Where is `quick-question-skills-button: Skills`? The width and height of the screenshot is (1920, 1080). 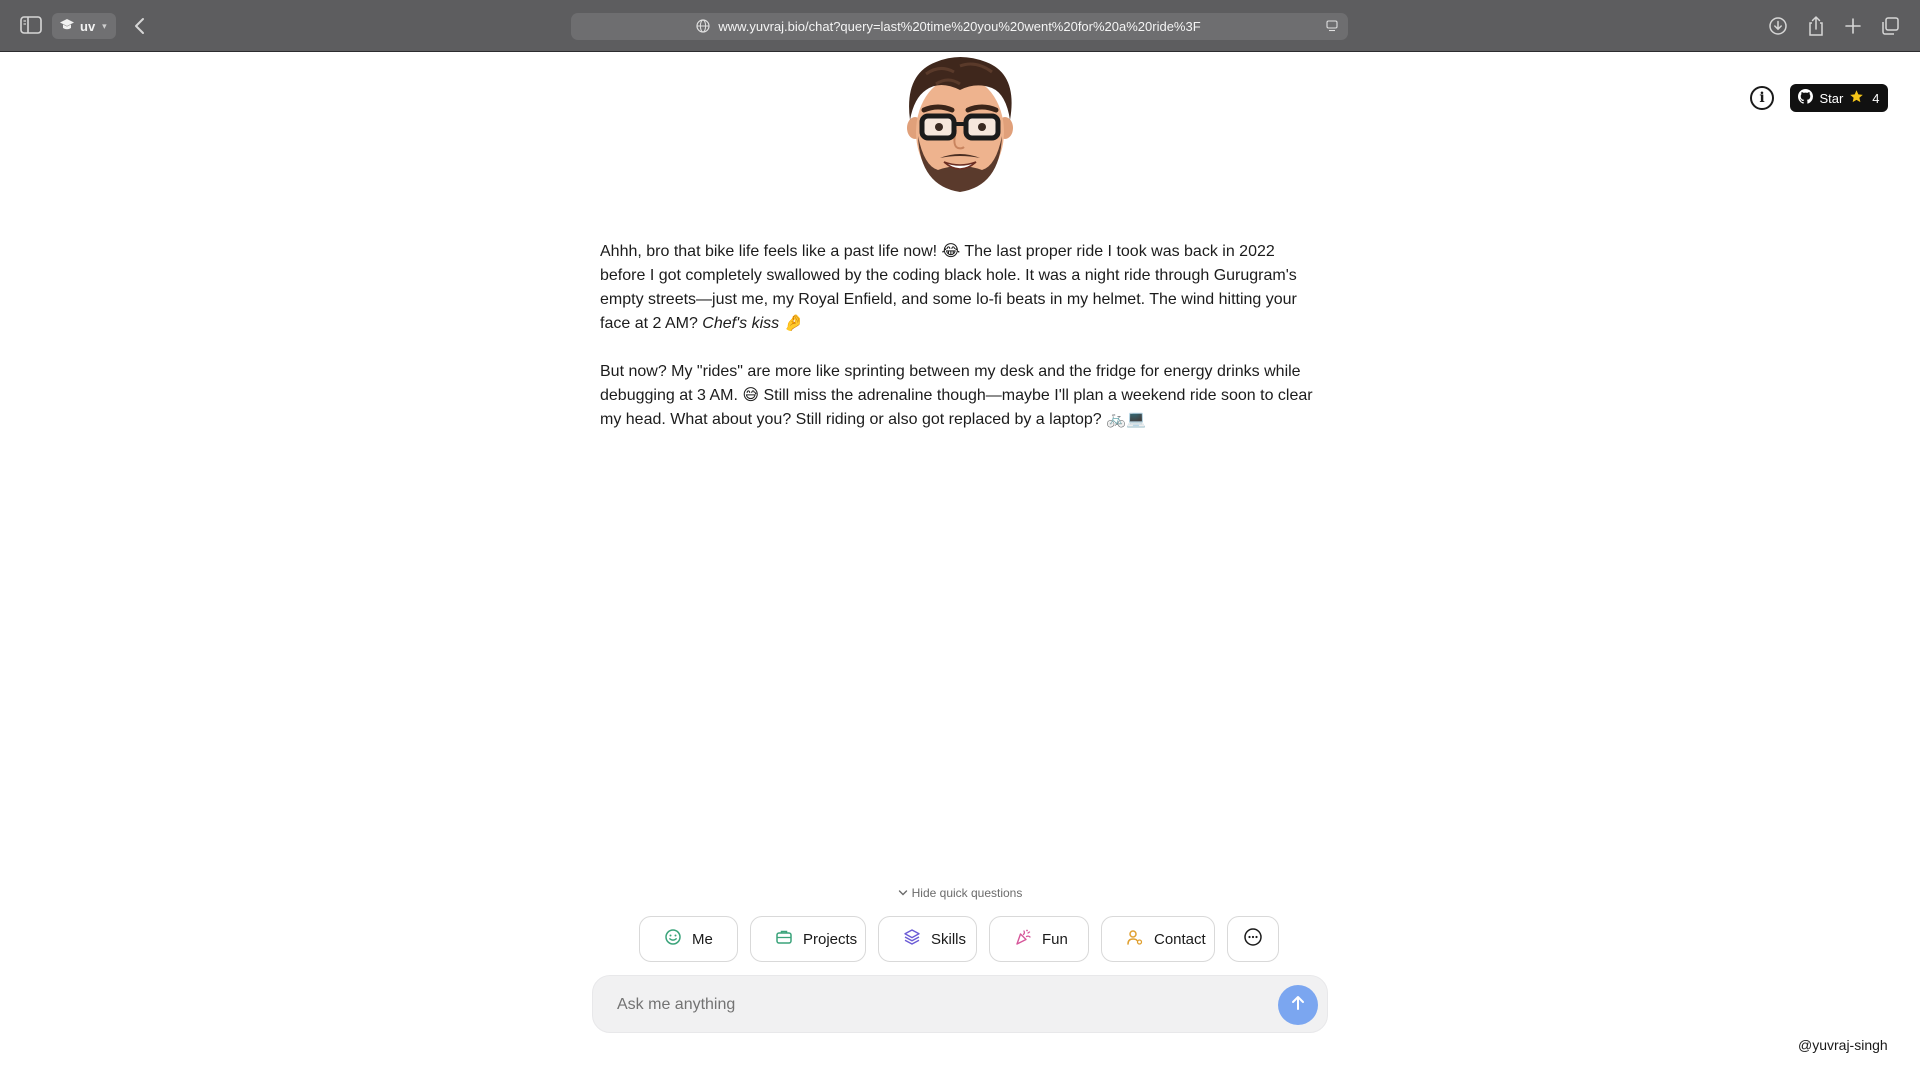
quick-question-skills-button: Skills is located at coordinates (927, 939).